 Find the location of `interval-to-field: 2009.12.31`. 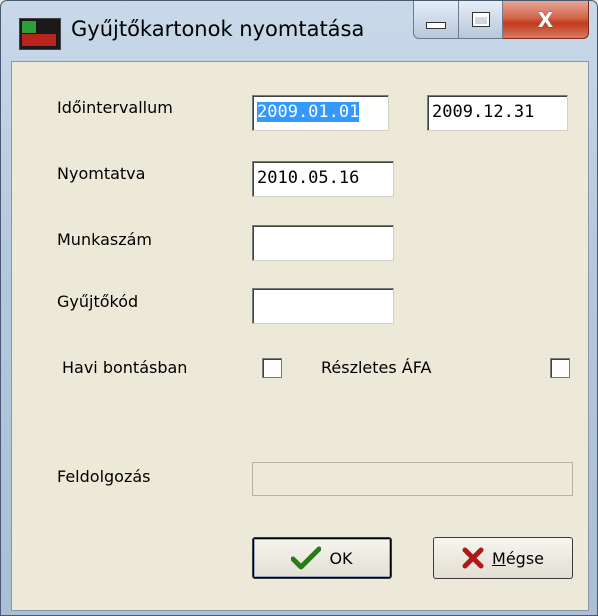

interval-to-field: 2009.12.31 is located at coordinates (497, 113).